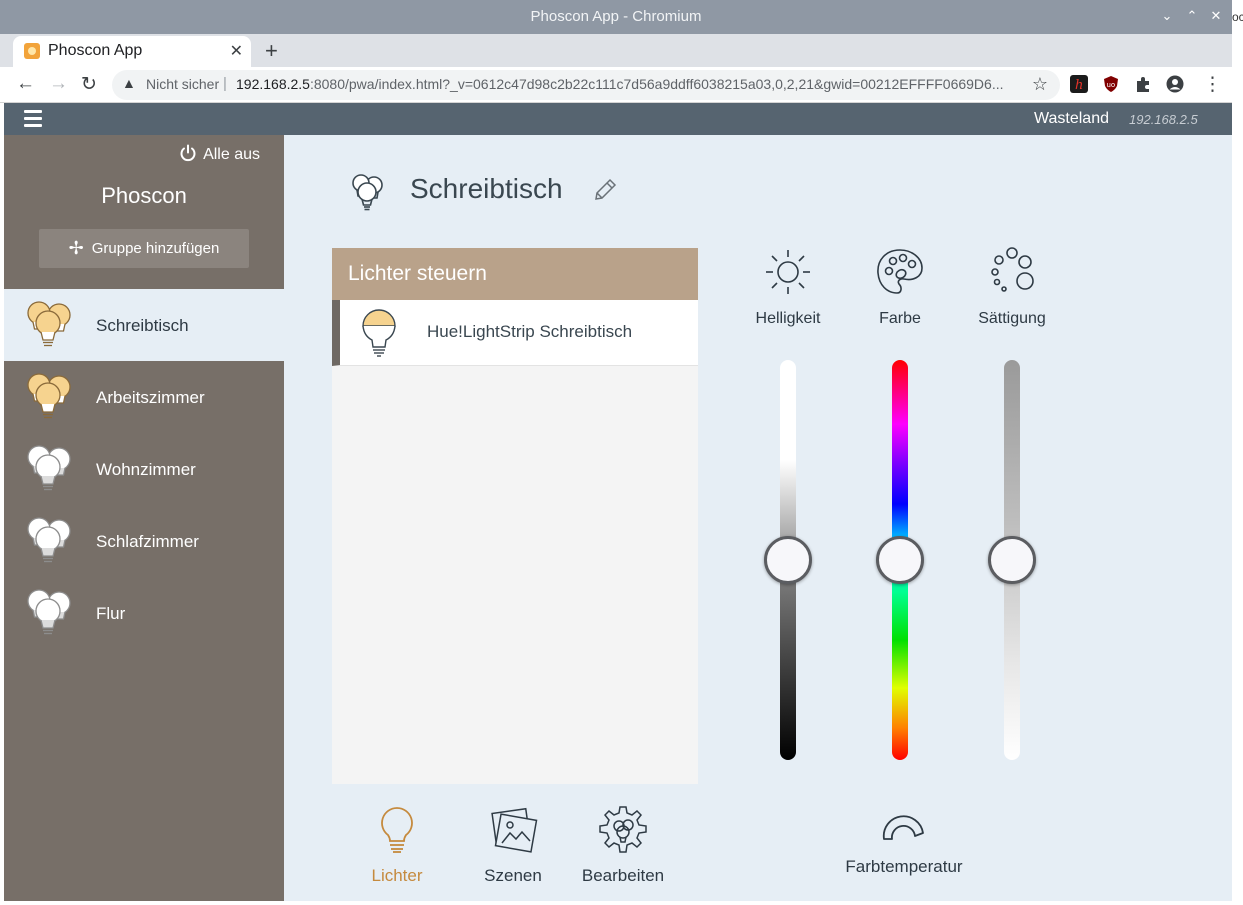  I want to click on phoscon-favicon-icon, so click(32, 51).